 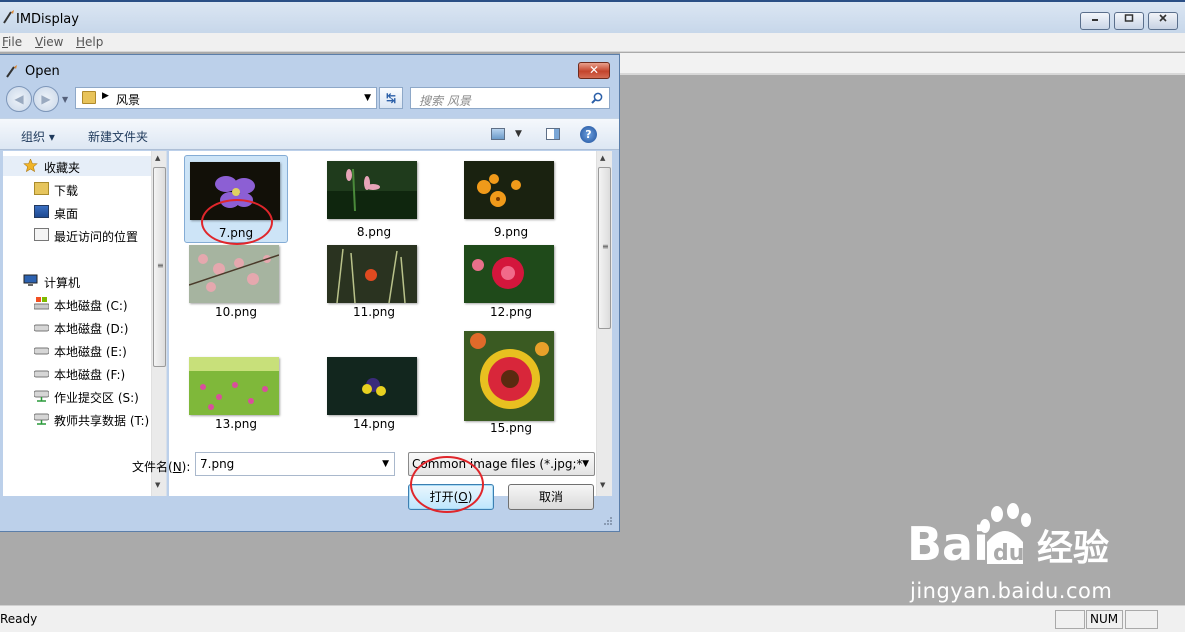 I want to click on menu-file-rest: ile, so click(x=15, y=42).